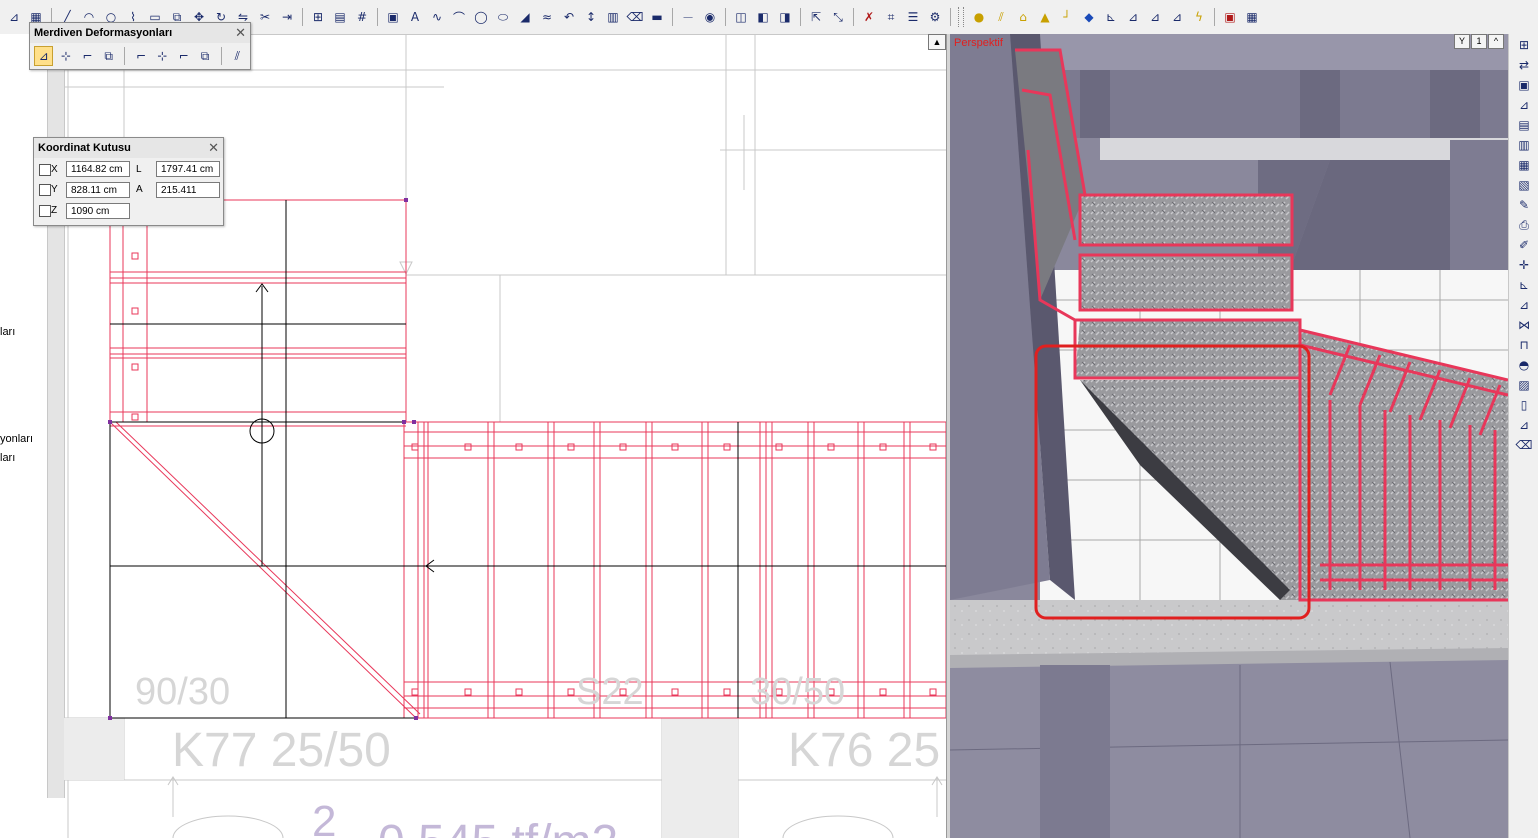 The image size is (1538, 838). Describe the element at coordinates (1155, 17) in the screenshot. I see `measure-icon: ⊿` at that location.